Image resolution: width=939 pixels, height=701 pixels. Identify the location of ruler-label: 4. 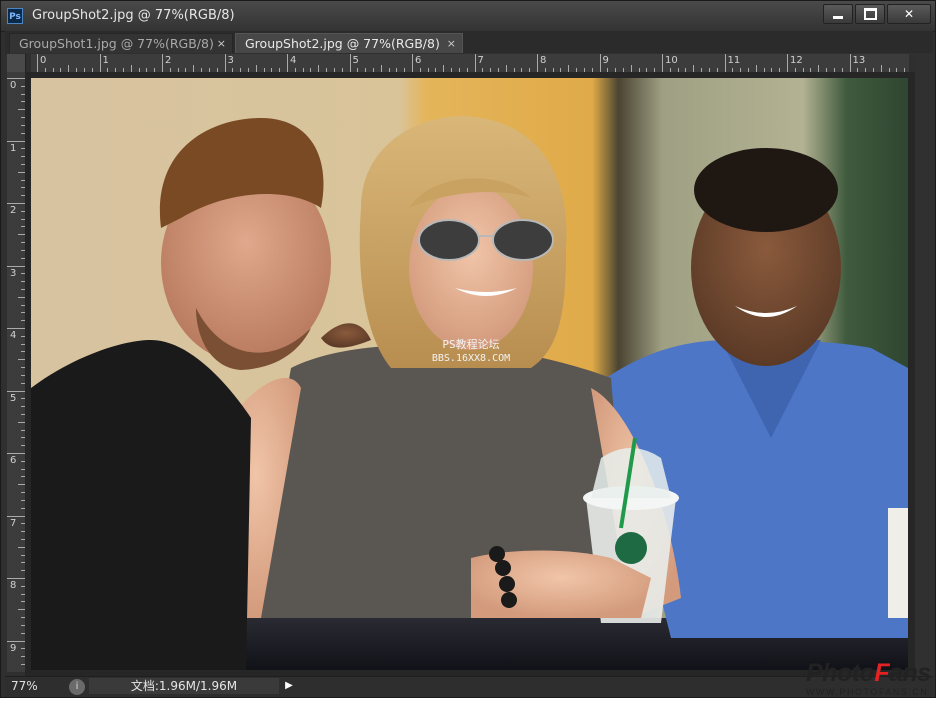
(293, 60).